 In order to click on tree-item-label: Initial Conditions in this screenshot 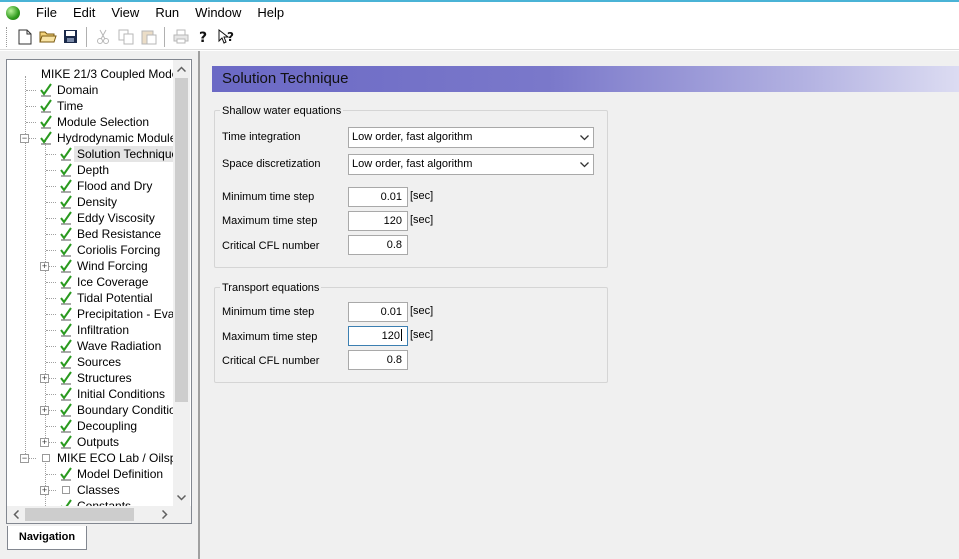, I will do `click(121, 394)`.